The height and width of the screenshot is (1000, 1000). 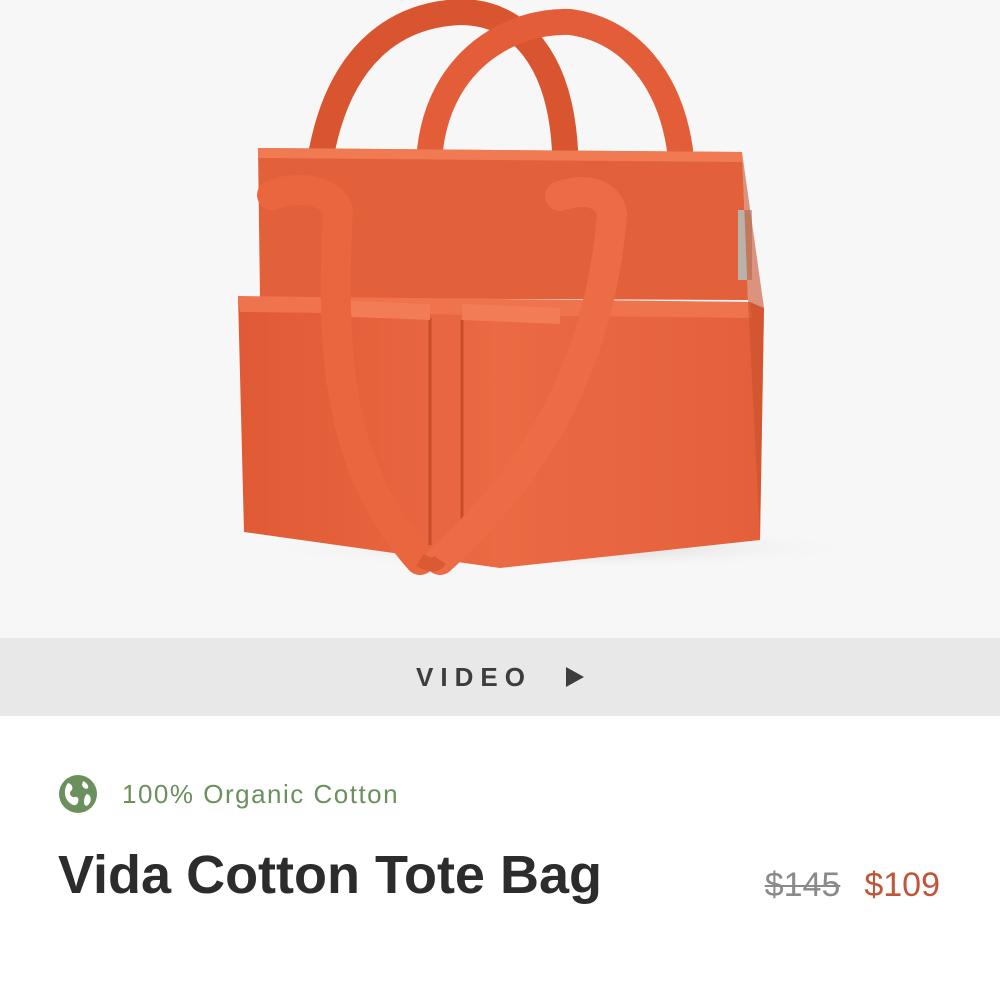 I want to click on badge-label: 100% Organic Cotton, so click(x=261, y=793).